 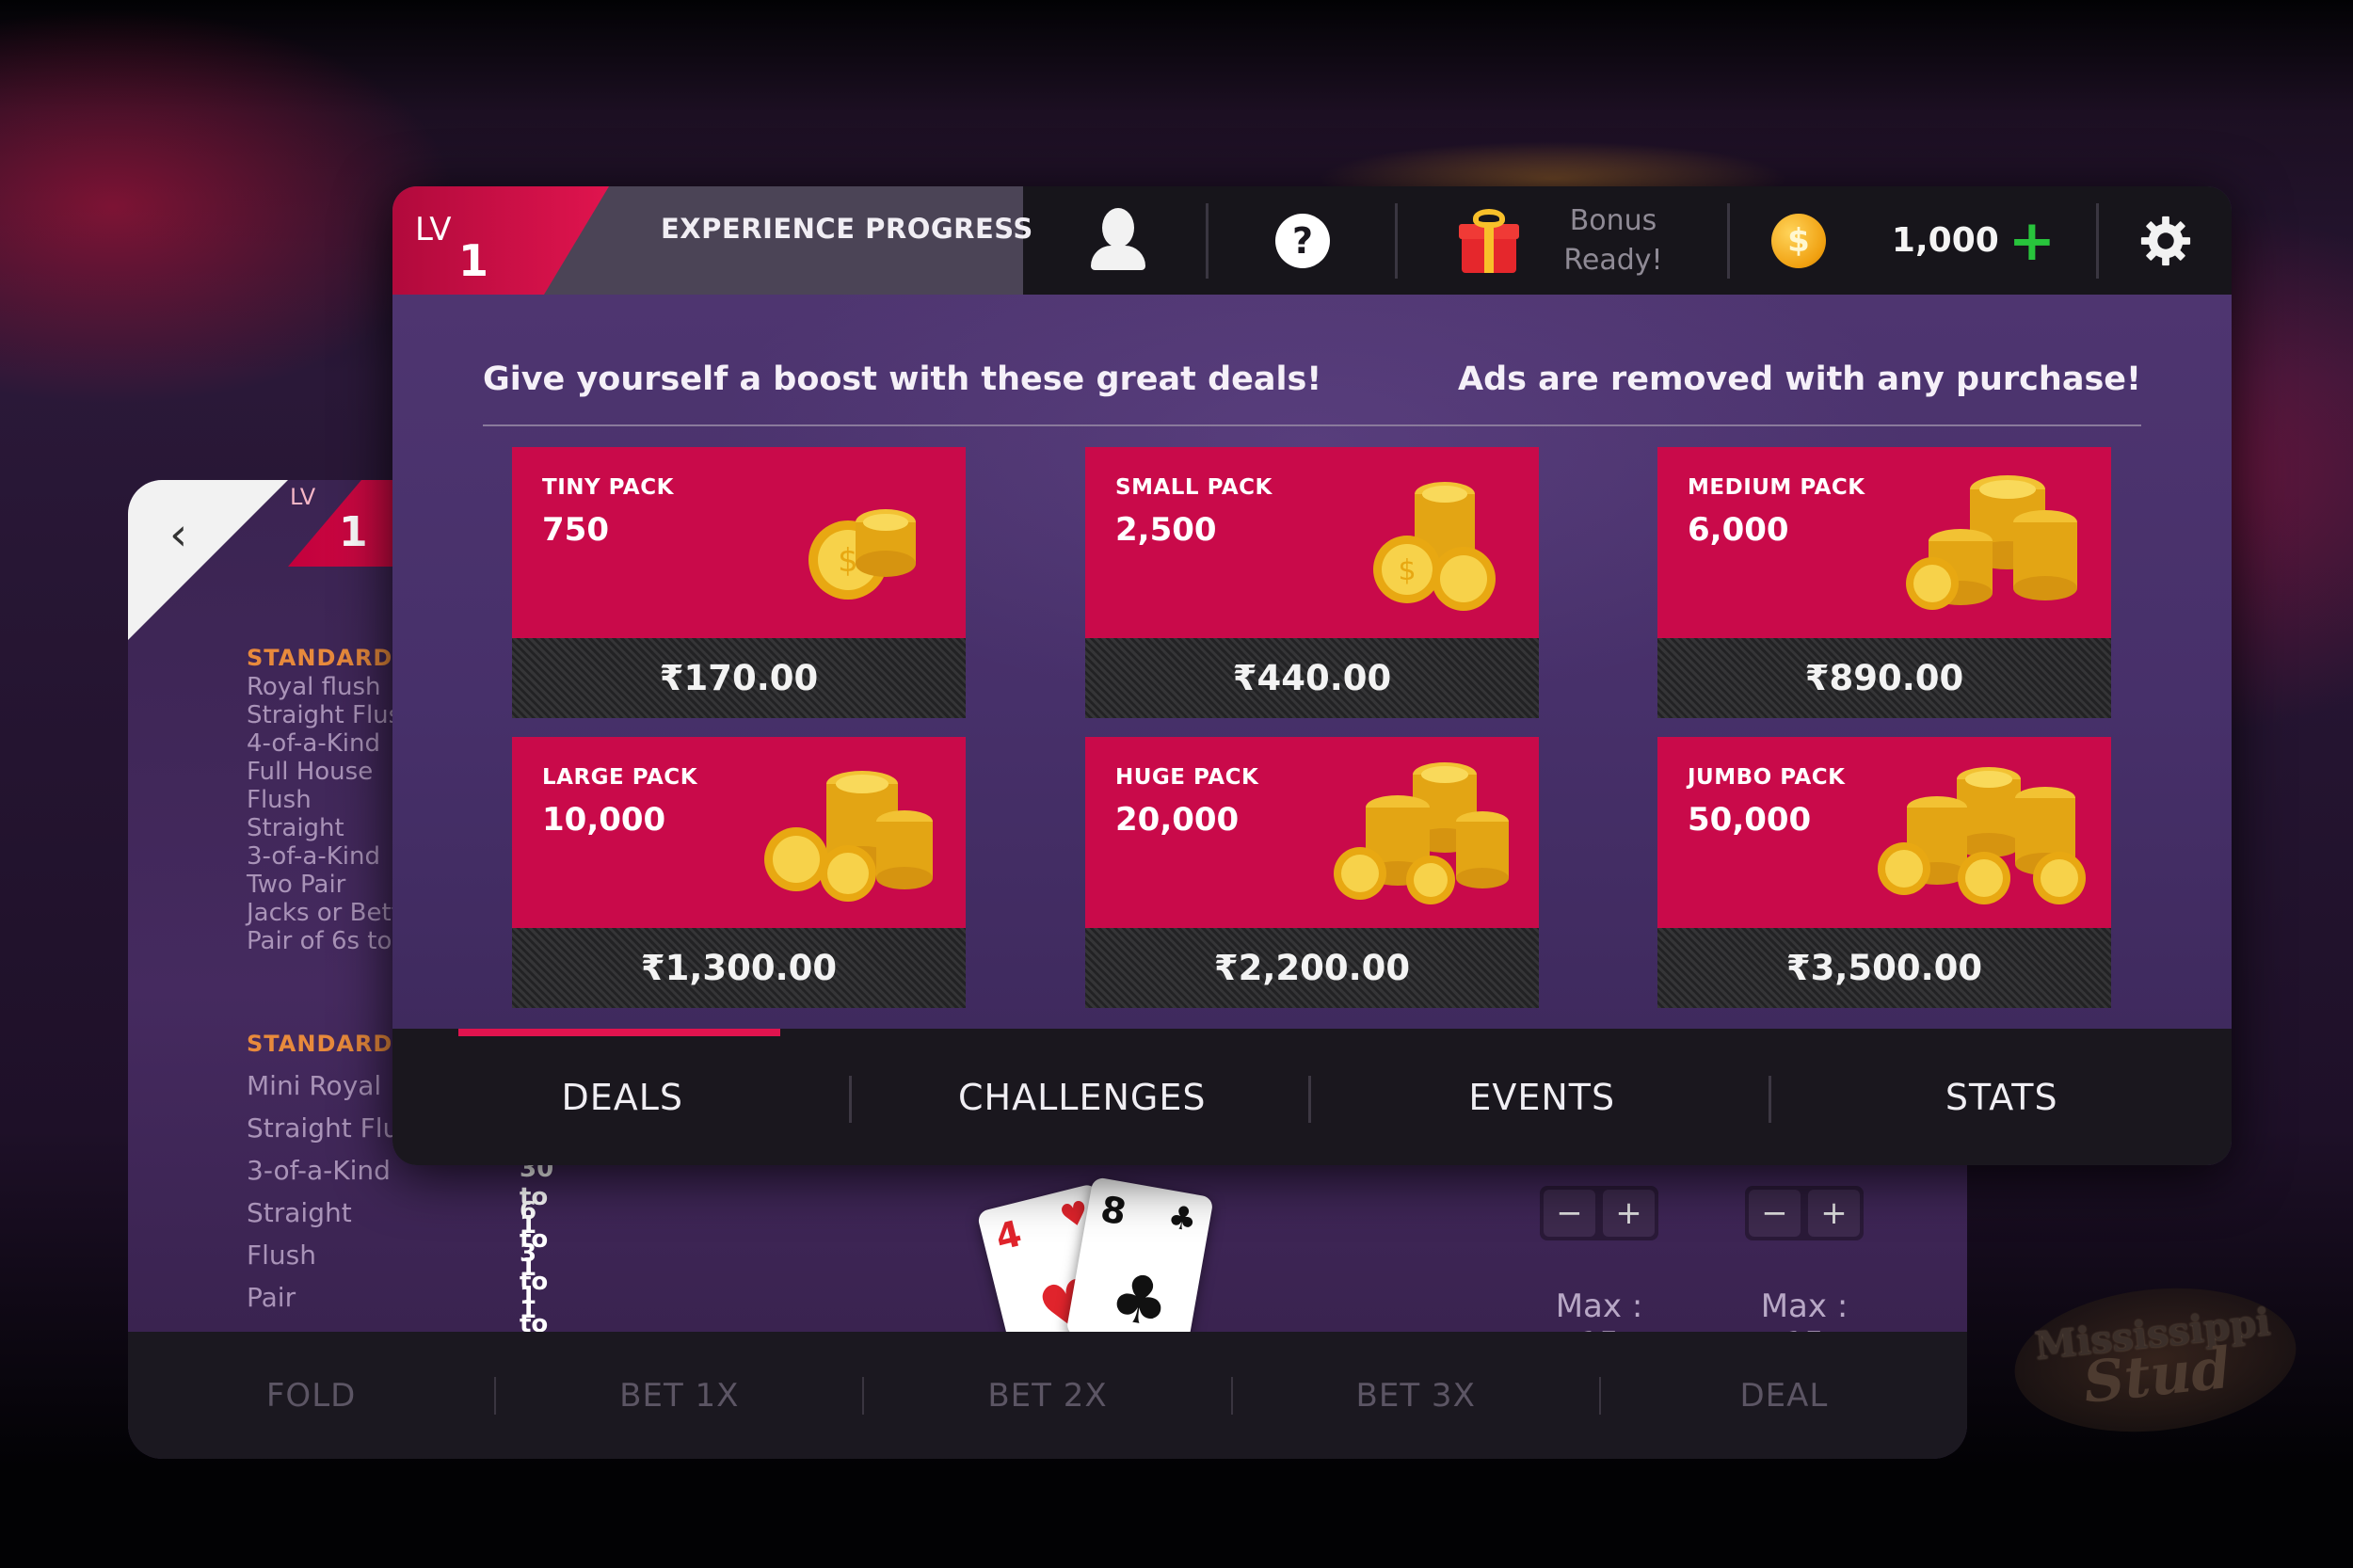 I want to click on hand-name: Straight, so click(x=299, y=1212).